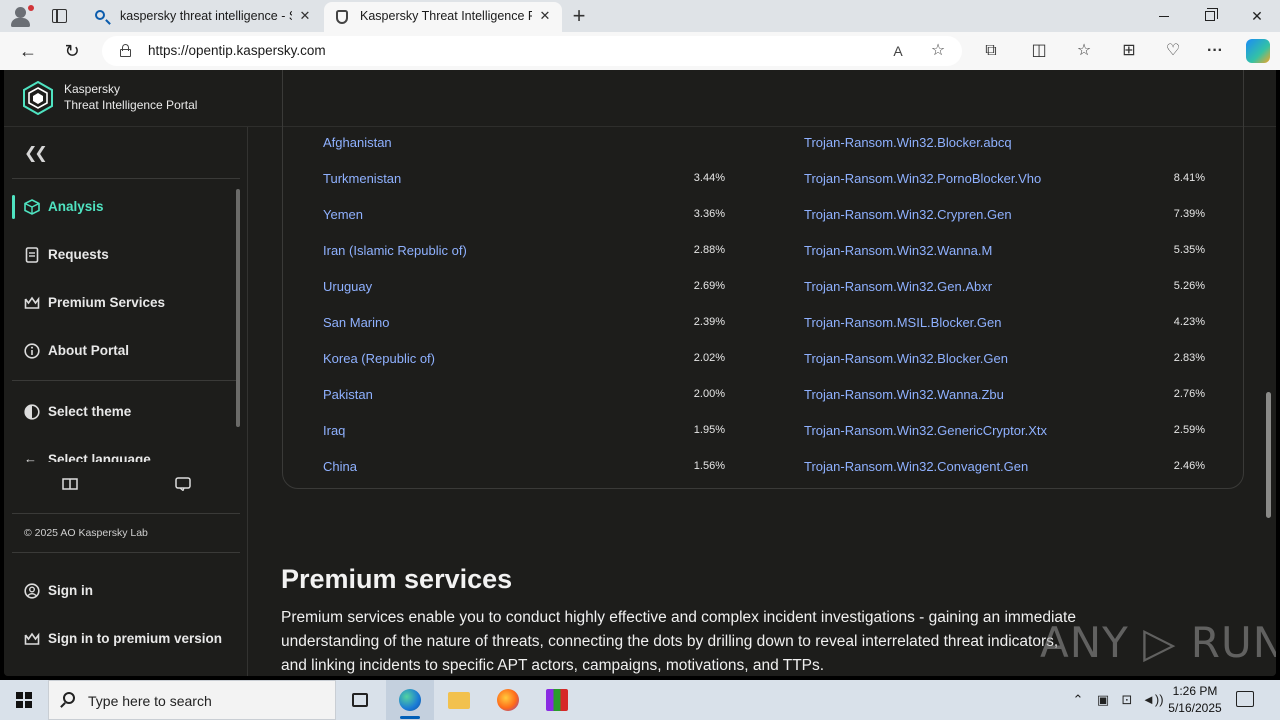 The width and height of the screenshot is (1280, 720). What do you see at coordinates (908, 142) in the screenshot?
I see `verdict-link: Trojan-Ransom.Win32.Blocker.abcq` at bounding box center [908, 142].